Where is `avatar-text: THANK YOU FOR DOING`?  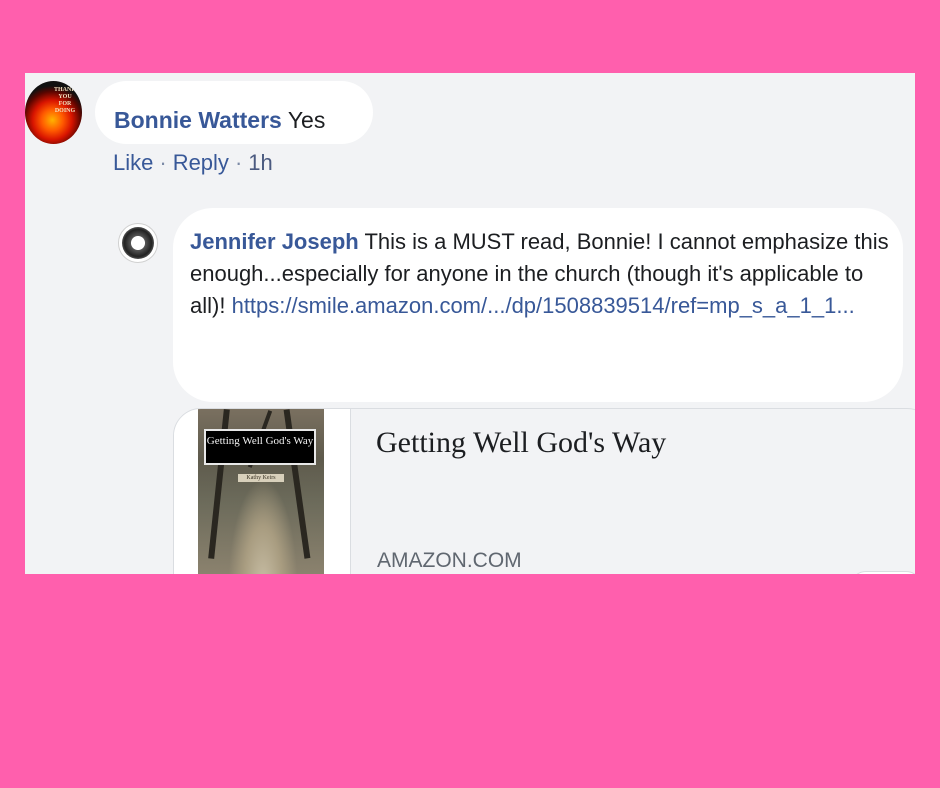
avatar-text: THANK YOU FOR DOING is located at coordinates (64, 100).